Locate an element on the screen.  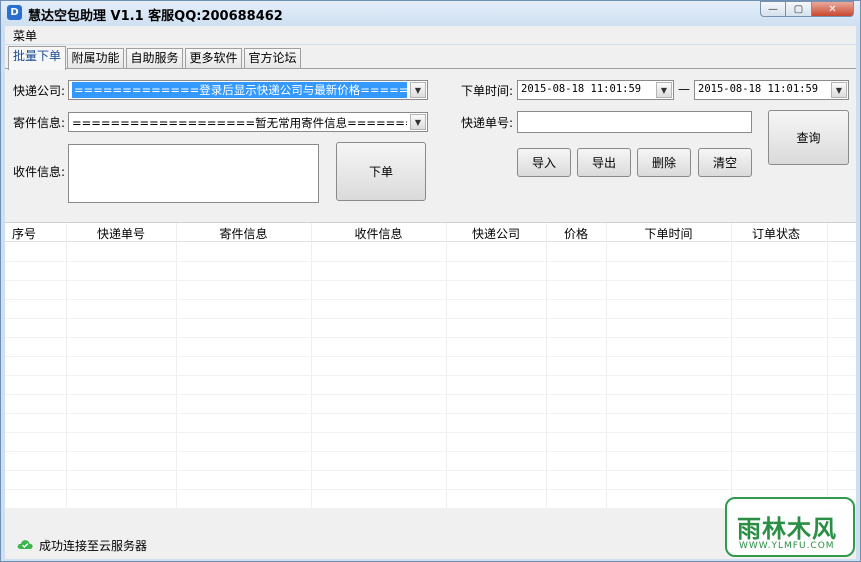
date-from-picker: 2015-08-18 11:01:59 ▼ is located at coordinates (595, 90).